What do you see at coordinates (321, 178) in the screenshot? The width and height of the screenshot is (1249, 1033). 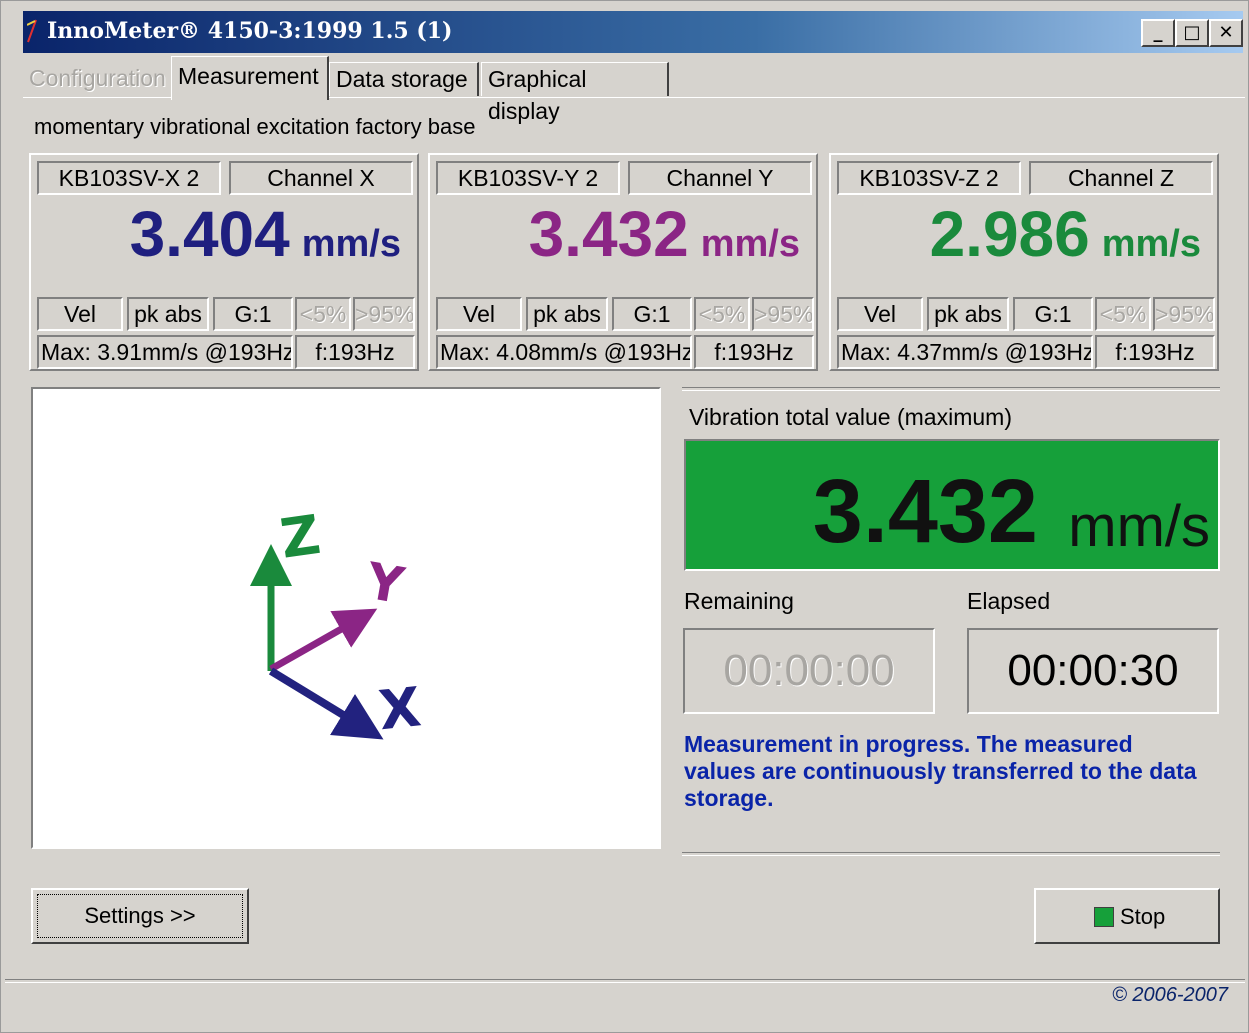 I see `channel-name: Channel X` at bounding box center [321, 178].